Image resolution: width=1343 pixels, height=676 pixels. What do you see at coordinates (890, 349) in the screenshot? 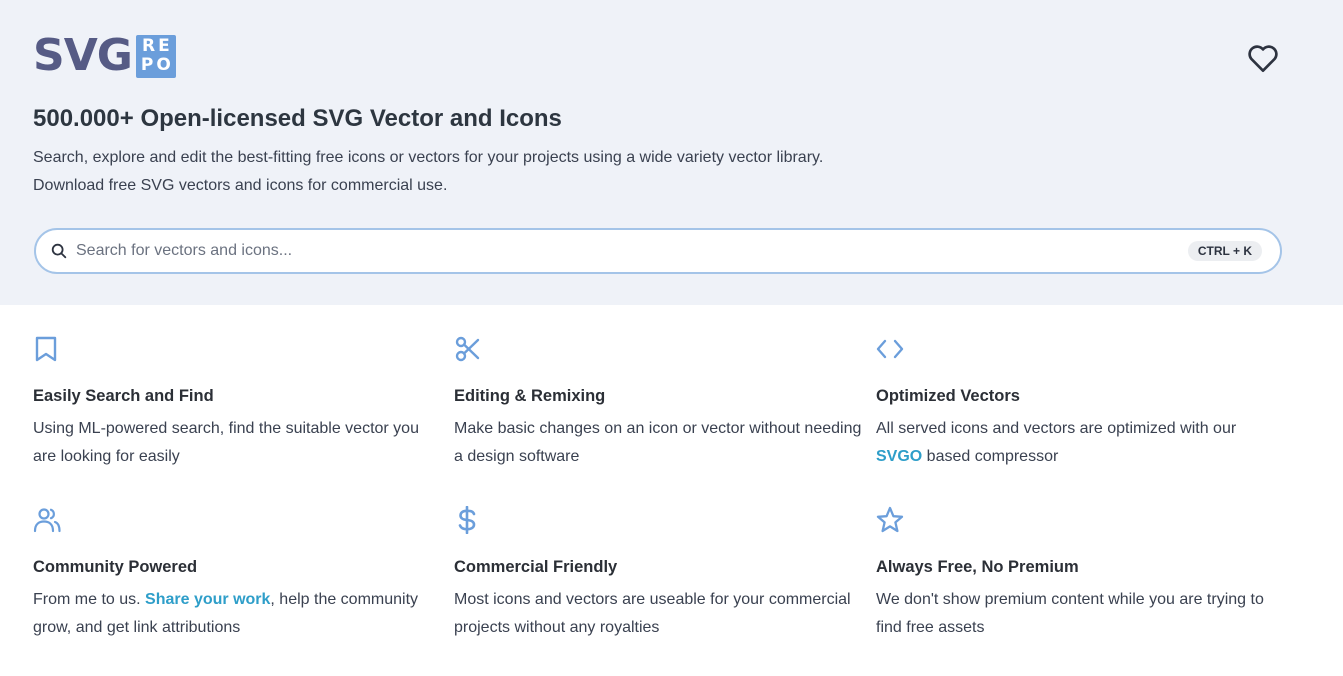
I see `code-icon` at bounding box center [890, 349].